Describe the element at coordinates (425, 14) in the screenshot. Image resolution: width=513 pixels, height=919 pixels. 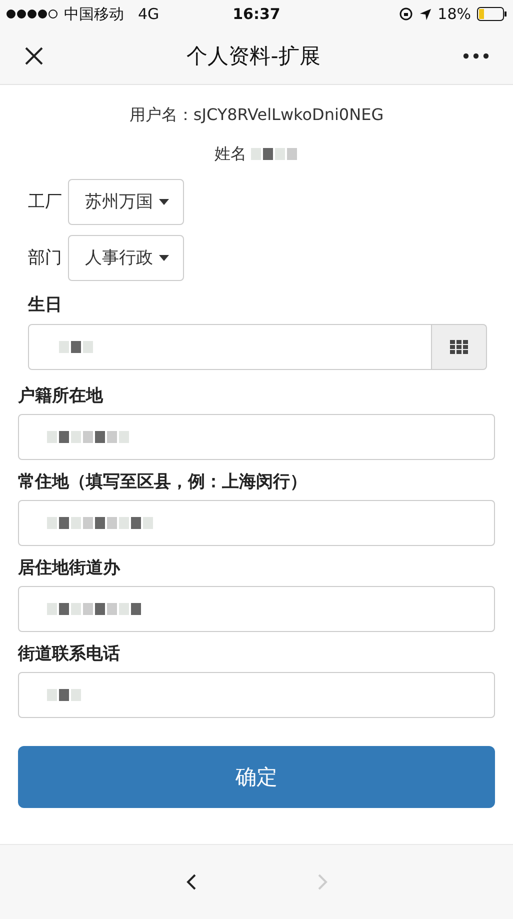
I see `location-arrow-icon` at that location.